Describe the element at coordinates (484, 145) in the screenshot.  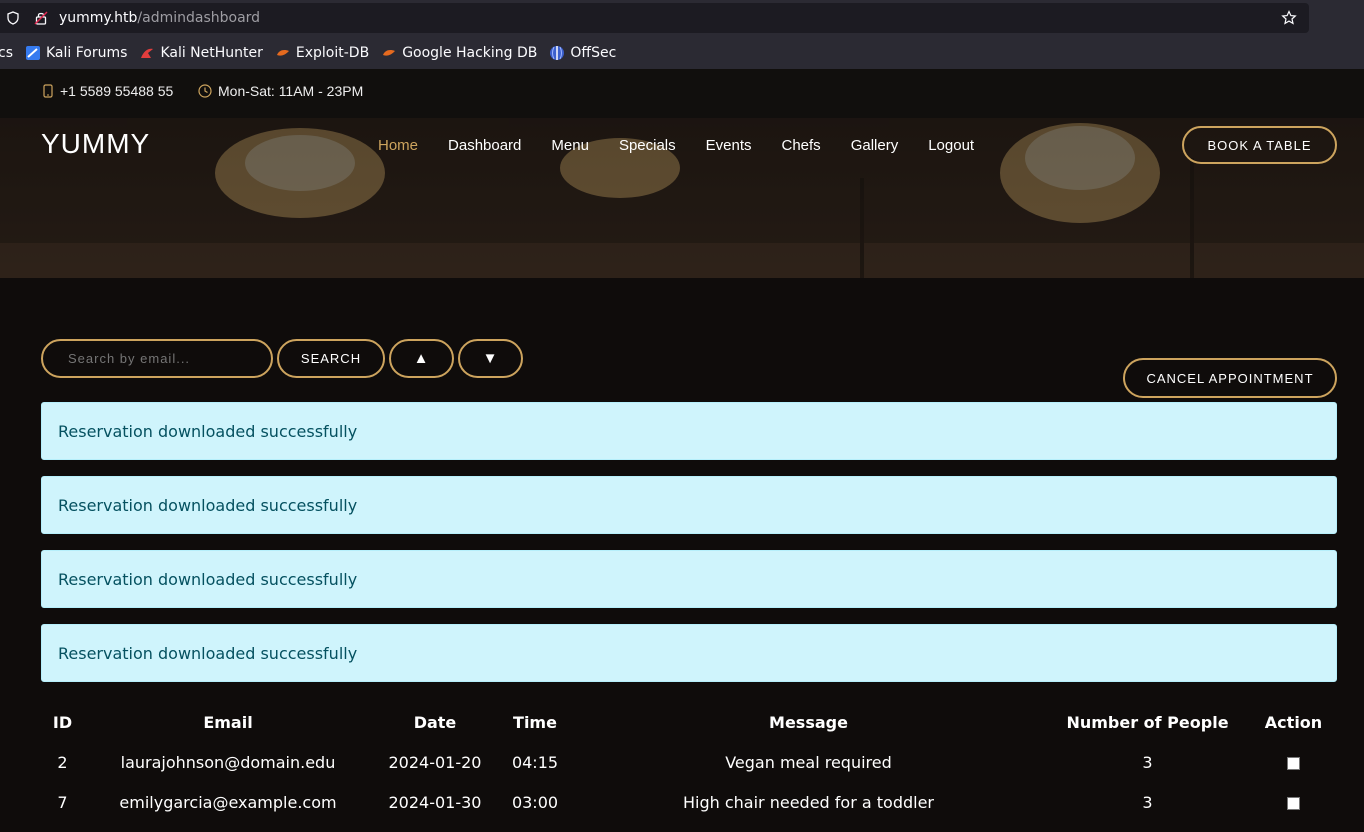
I see `nav-dashboard: Dashboard` at that location.